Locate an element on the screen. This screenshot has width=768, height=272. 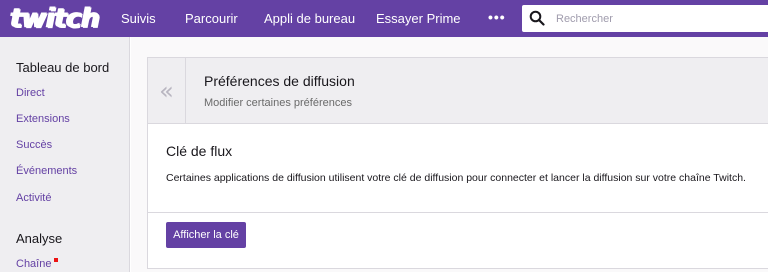
sidebar-heading-dashboard: Tableau de bord is located at coordinates (63, 67).